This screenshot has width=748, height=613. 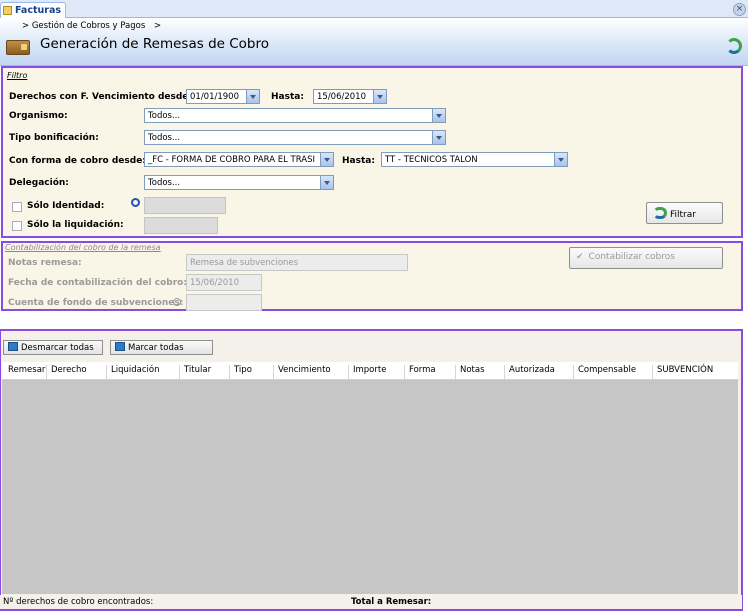 I want to click on cuenta-fondo-label: Cuenta de fondo de subvenciones:, so click(x=96, y=303).